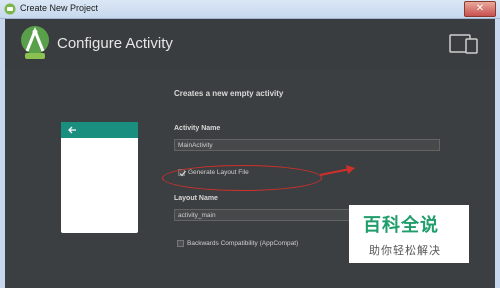 Image resolution: width=500 pixels, height=288 pixels. Describe the element at coordinates (99, 130) in the screenshot. I see `preview-toolbar` at that location.